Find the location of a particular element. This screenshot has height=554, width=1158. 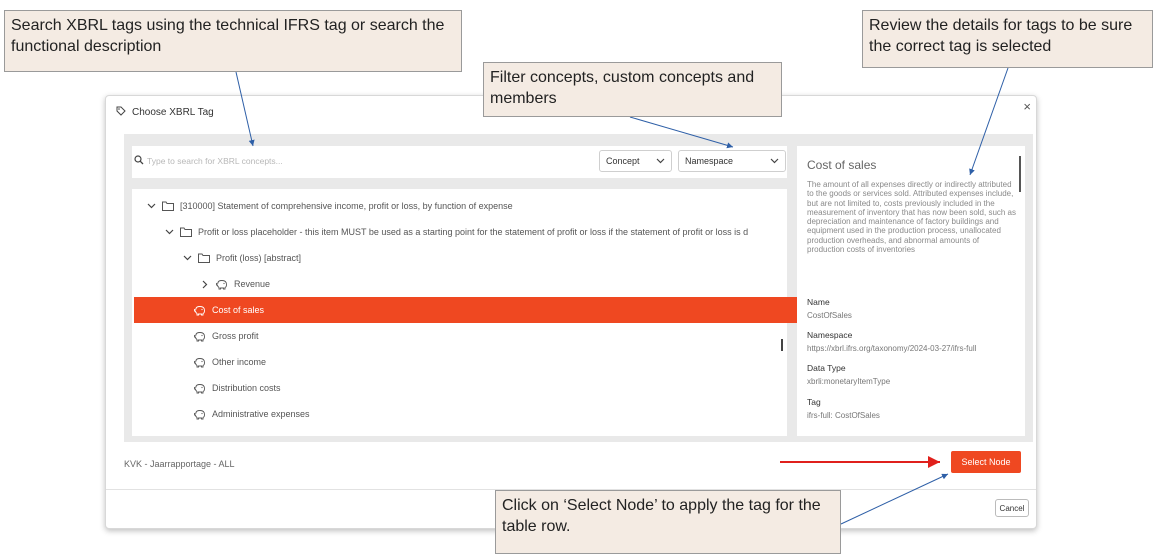

name-label: Name is located at coordinates (818, 302).